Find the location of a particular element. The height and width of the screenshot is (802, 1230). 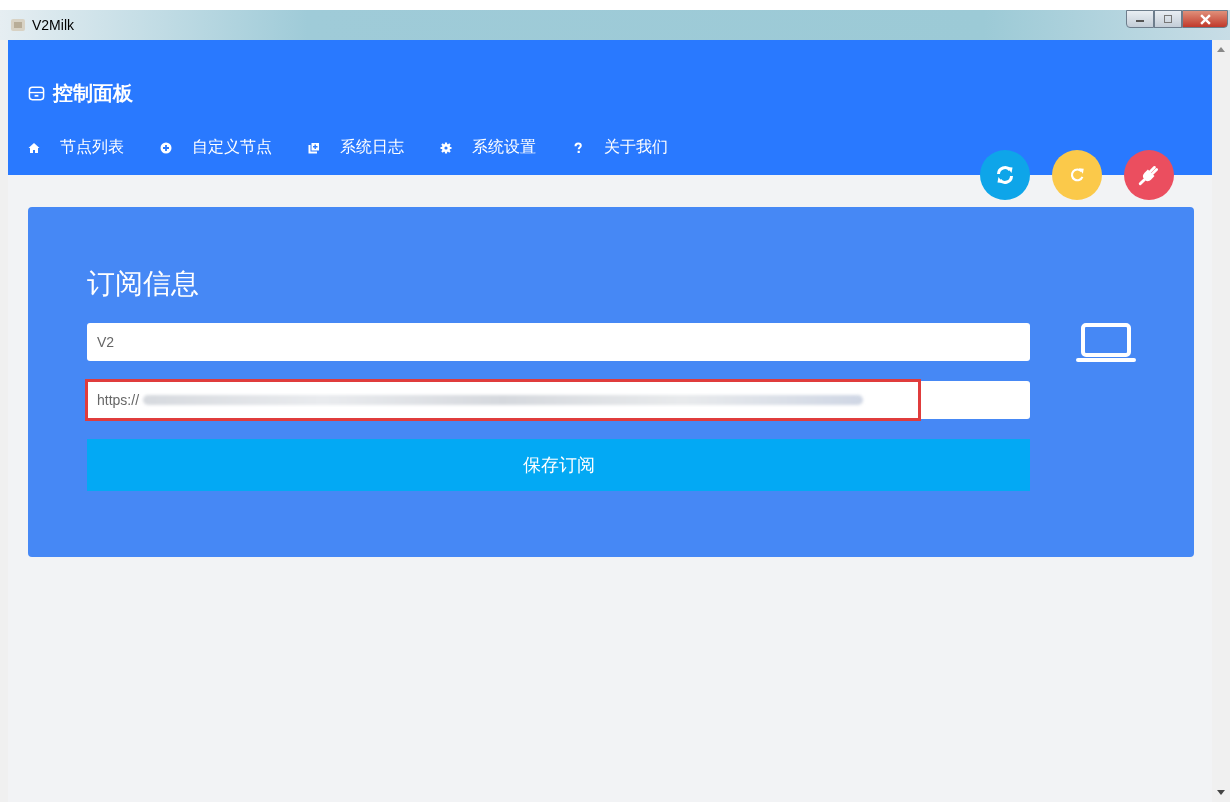

nav-label: 节点列表 is located at coordinates (92, 147).